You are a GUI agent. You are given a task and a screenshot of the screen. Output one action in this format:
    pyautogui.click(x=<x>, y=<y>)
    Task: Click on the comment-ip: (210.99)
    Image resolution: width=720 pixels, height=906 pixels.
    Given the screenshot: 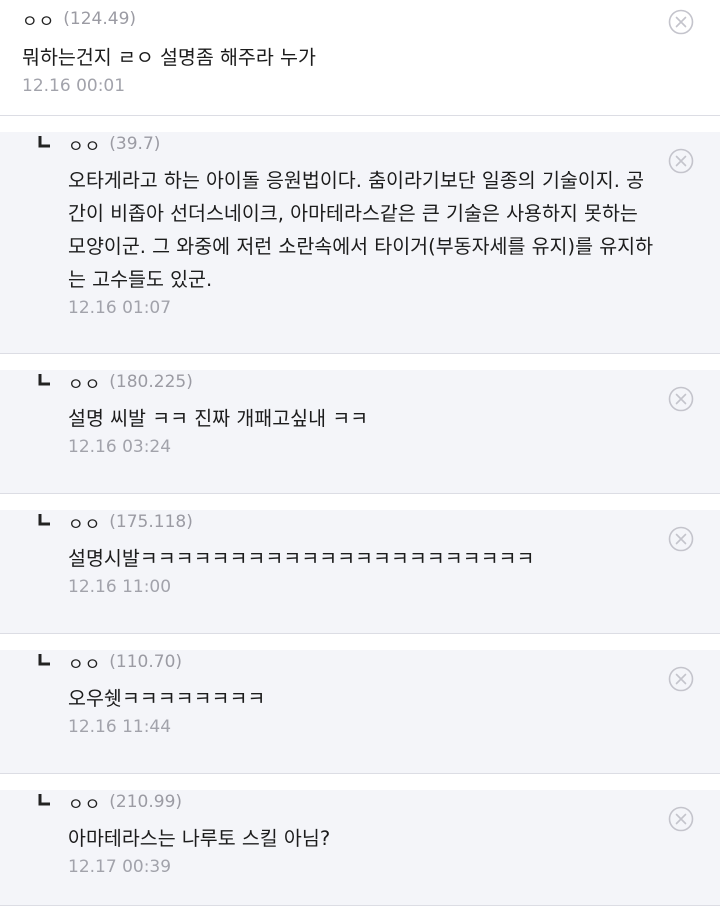 What is the action you would take?
    pyautogui.click(x=146, y=802)
    